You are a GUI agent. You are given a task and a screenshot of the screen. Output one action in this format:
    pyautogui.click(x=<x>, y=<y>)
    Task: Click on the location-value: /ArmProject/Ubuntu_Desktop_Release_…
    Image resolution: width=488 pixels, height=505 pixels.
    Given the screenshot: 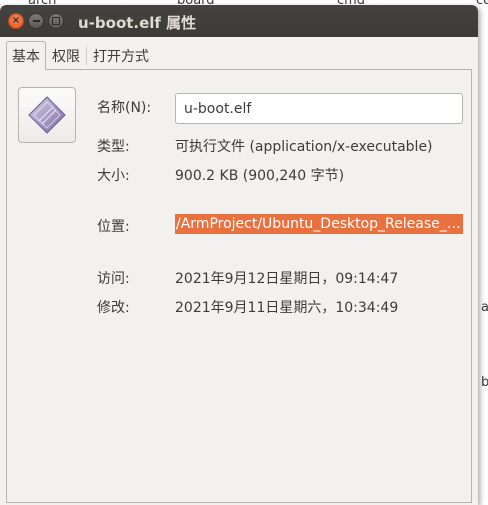 What is the action you would take?
    pyautogui.click(x=319, y=224)
    